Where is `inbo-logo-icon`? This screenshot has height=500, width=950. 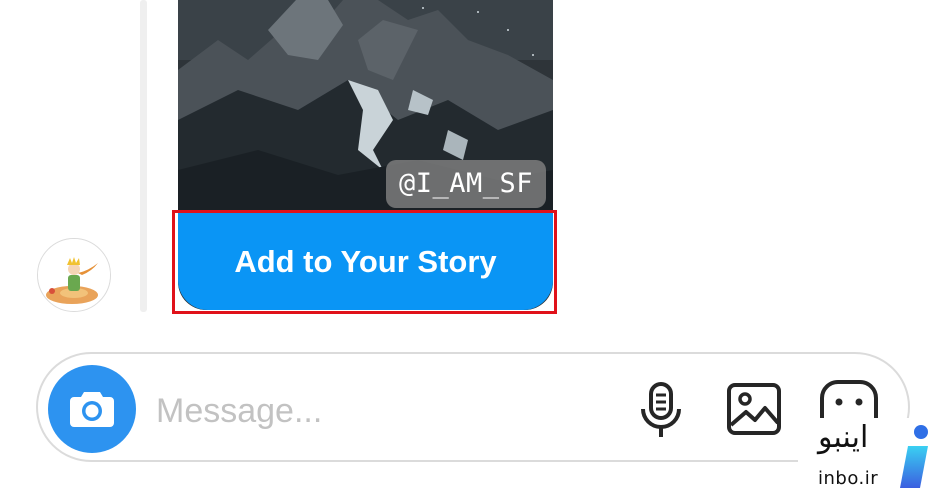
inbo-logo-icon is located at coordinates (914, 456).